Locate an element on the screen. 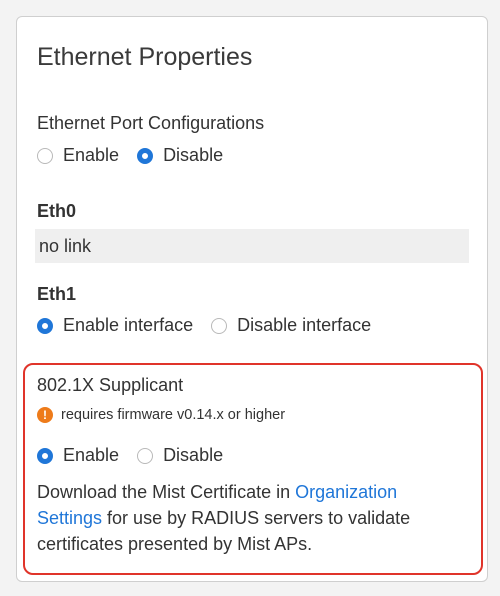 This screenshot has width=500, height=596. port-config-enable-option: Enable is located at coordinates (78, 155).